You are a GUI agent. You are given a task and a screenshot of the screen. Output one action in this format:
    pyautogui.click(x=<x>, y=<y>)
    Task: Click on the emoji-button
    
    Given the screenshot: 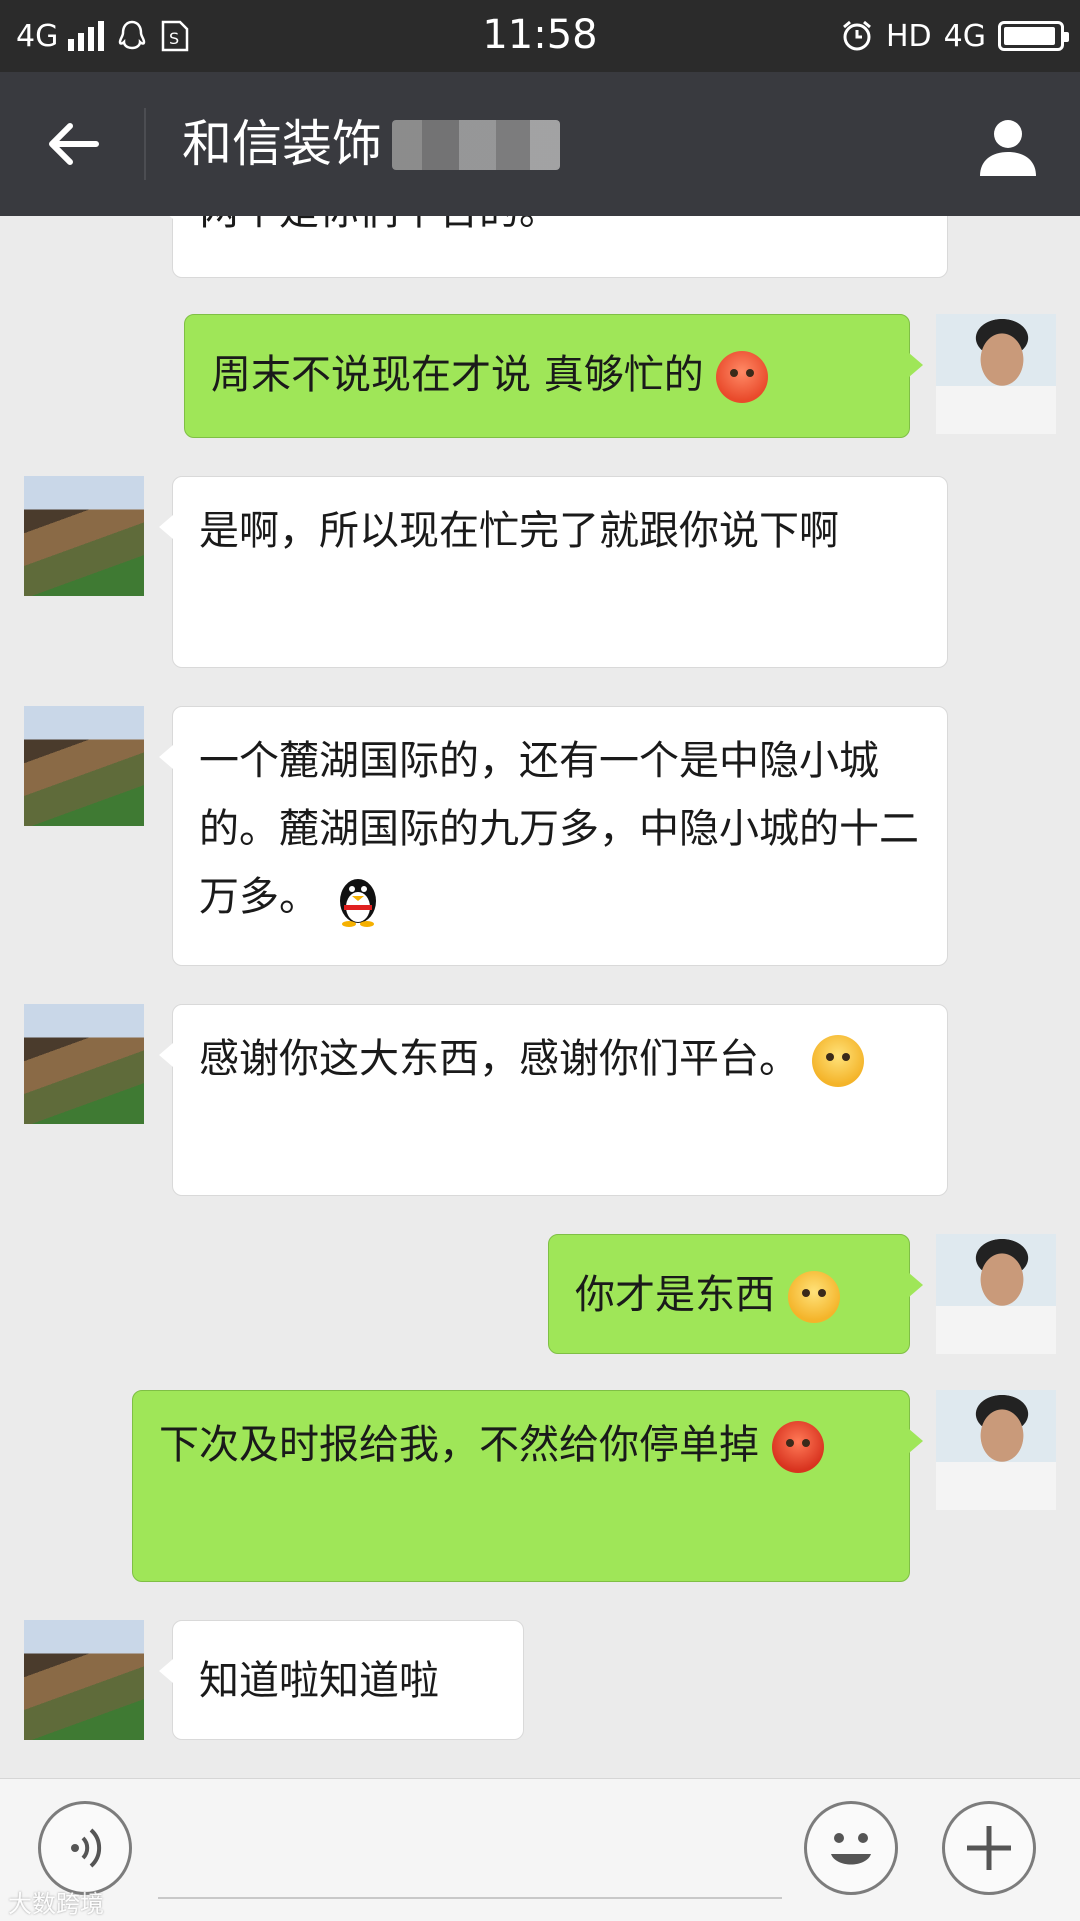 What is the action you would take?
    pyautogui.click(x=851, y=1848)
    